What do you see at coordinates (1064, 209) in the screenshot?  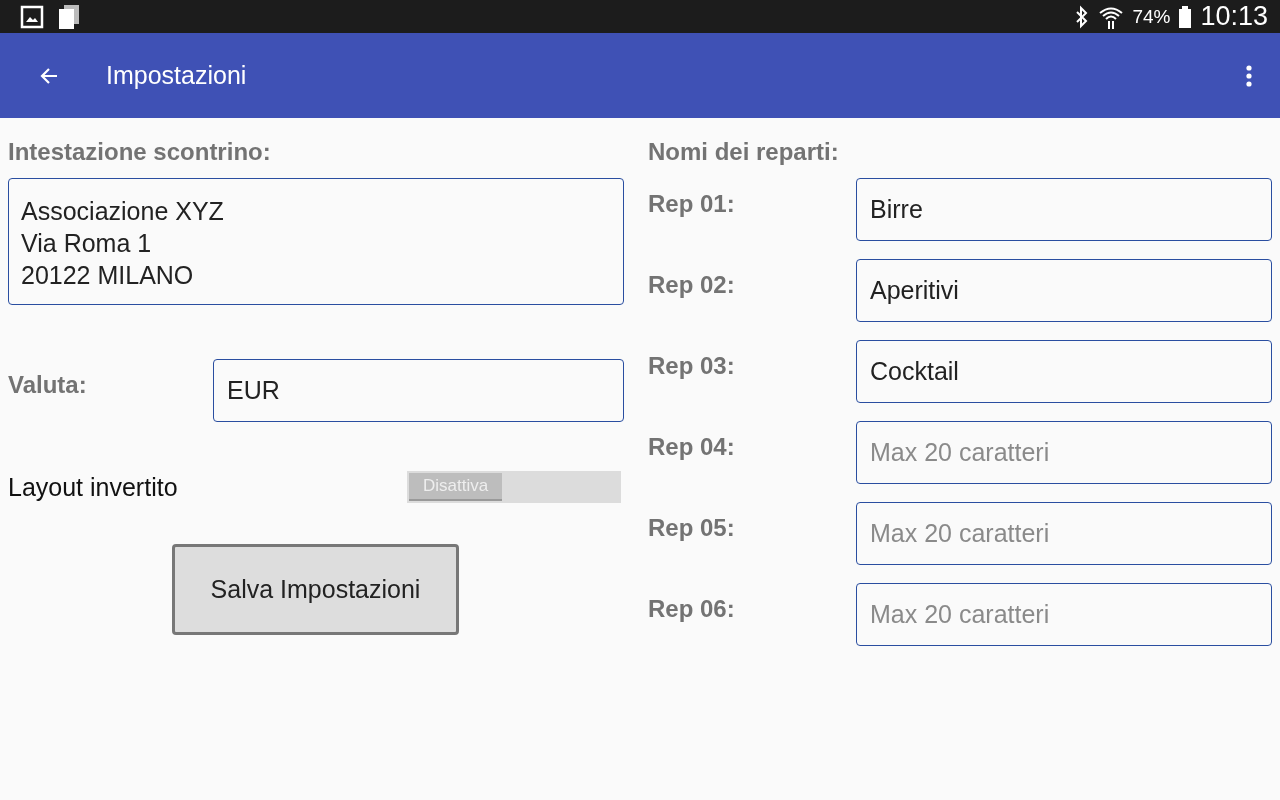 I see `department-field: Birre` at bounding box center [1064, 209].